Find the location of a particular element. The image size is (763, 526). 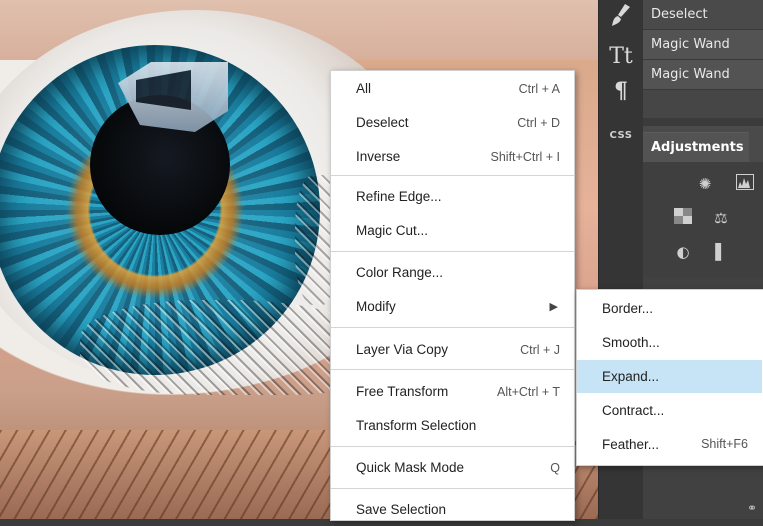

menu-item-inverse: Inverse Shift+Ctrl + I is located at coordinates (452, 157).